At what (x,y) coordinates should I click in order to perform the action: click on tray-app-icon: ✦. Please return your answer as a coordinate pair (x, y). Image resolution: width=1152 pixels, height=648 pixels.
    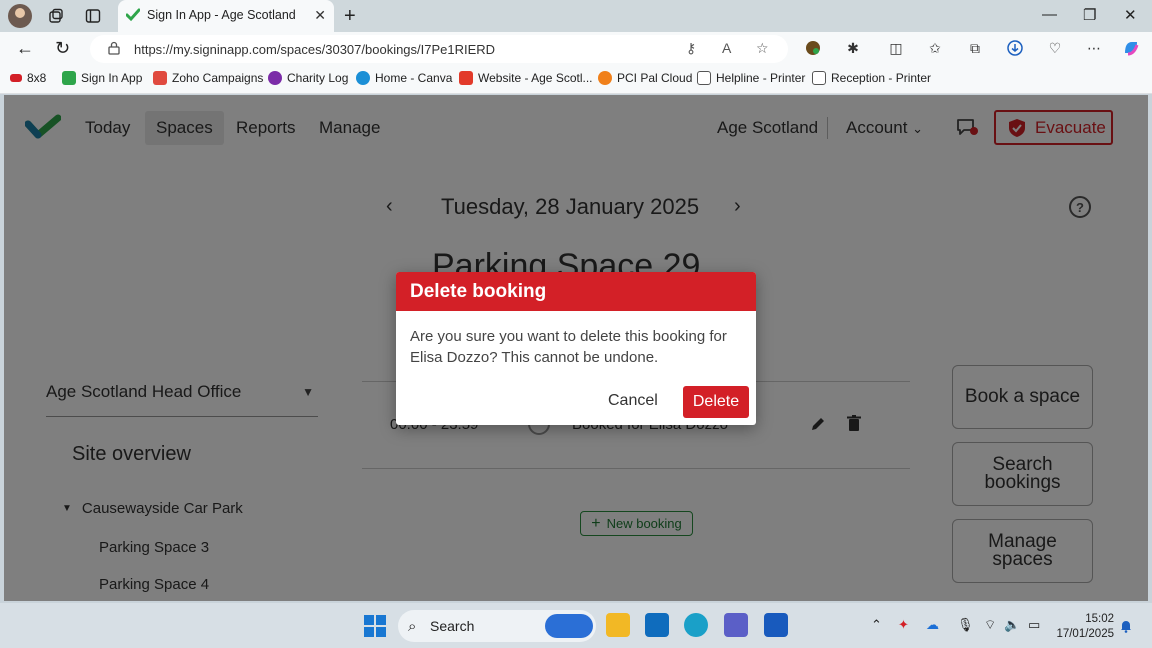
    Looking at the image, I should click on (903, 625).